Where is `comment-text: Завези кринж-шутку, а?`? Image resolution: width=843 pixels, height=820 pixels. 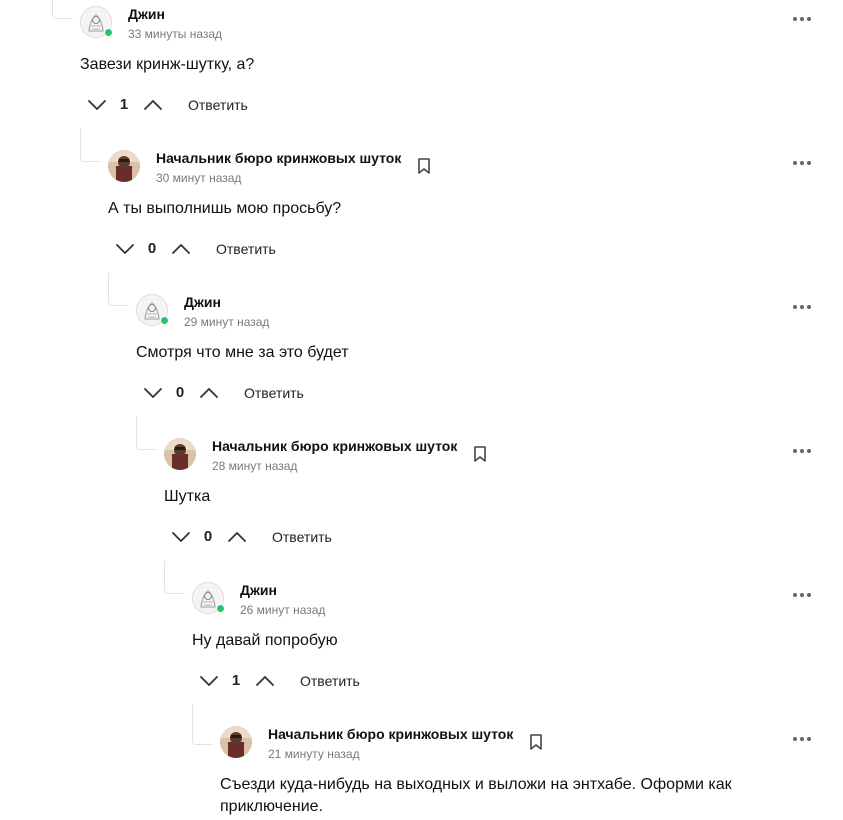 comment-text: Завези кринж-шутку, а? is located at coordinates (167, 64).